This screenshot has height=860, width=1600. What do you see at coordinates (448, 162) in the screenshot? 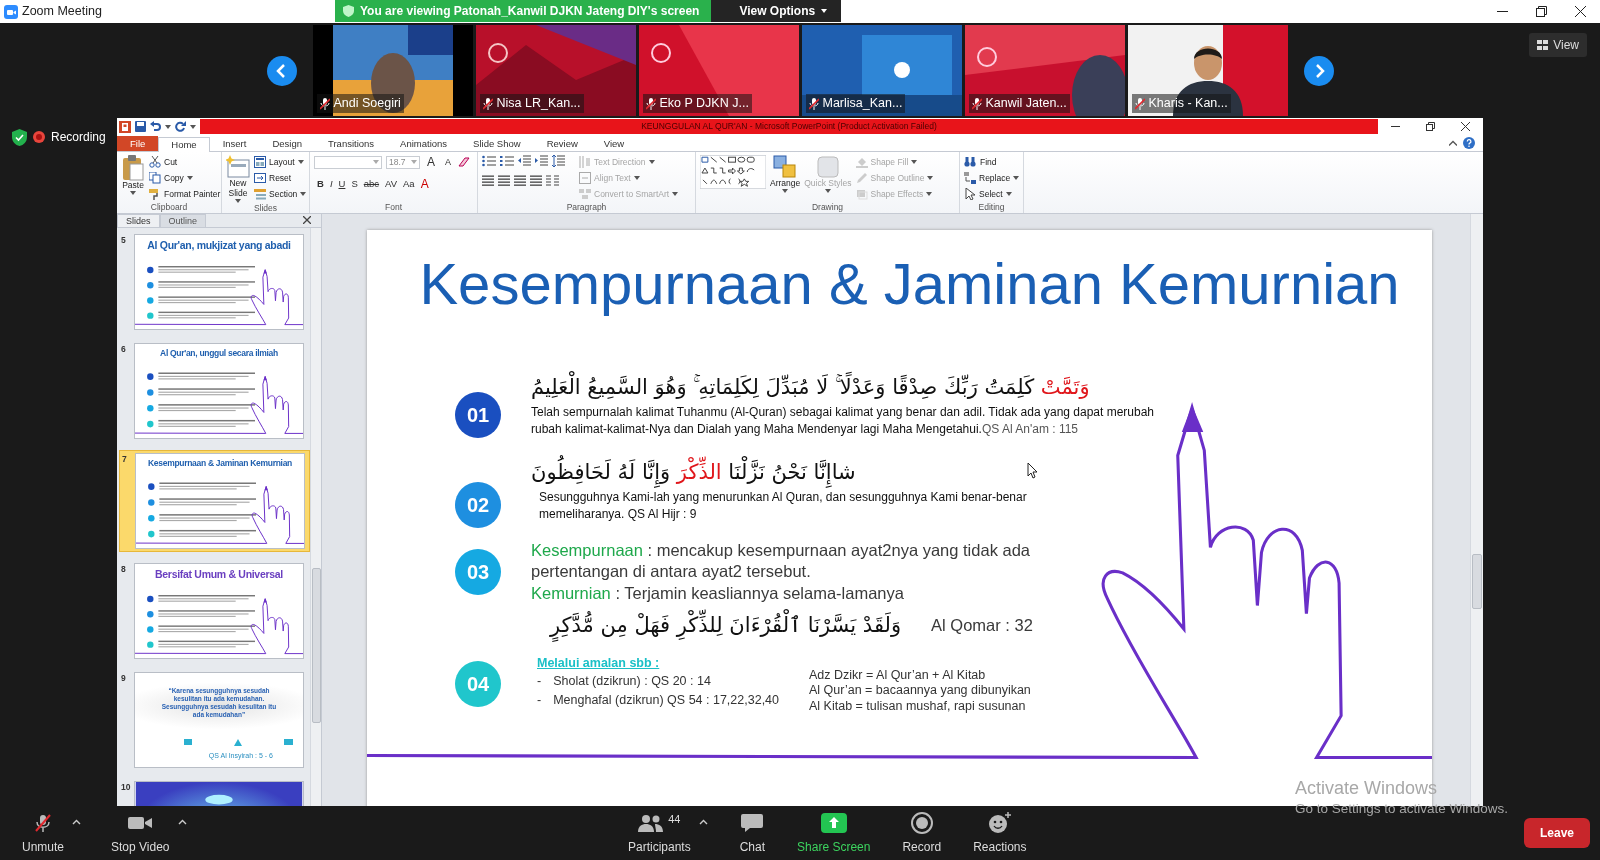
I see `shrink-font-button: A` at bounding box center [448, 162].